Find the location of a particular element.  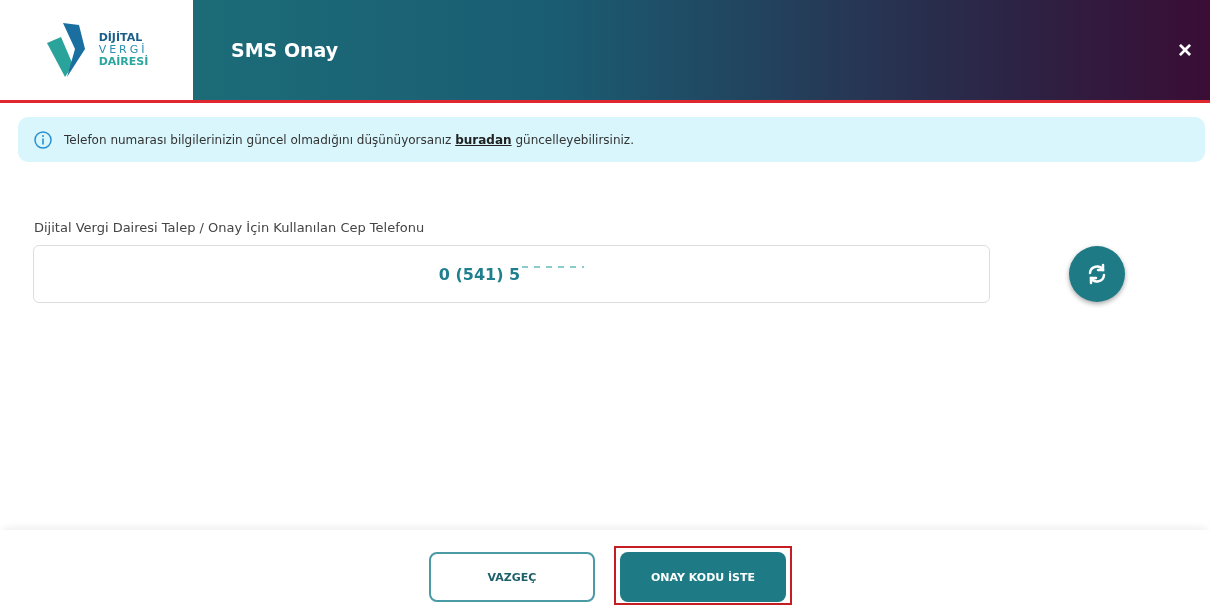

cancel-button: VAZGEÇ is located at coordinates (512, 577).